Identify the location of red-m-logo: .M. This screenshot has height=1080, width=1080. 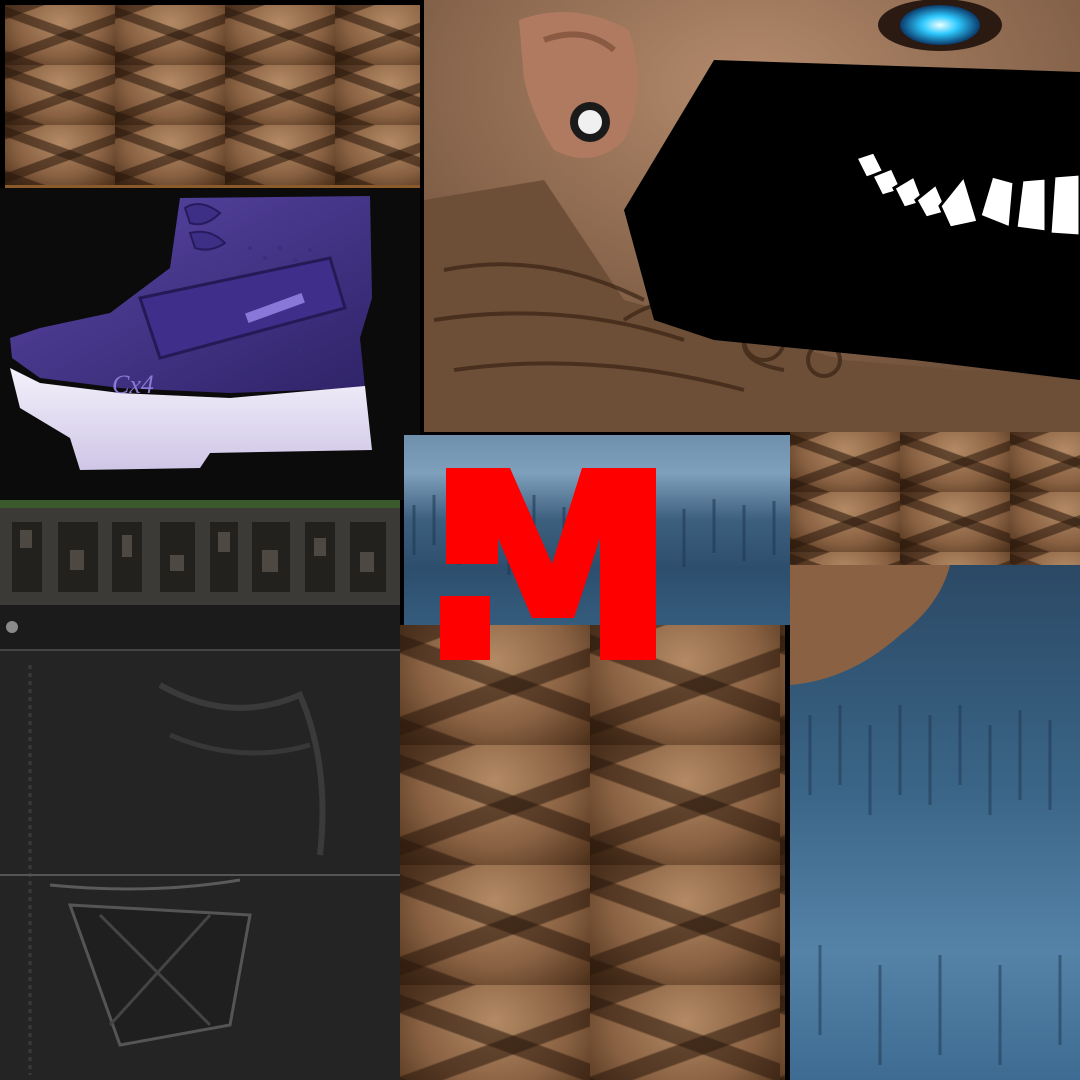
(548, 564).